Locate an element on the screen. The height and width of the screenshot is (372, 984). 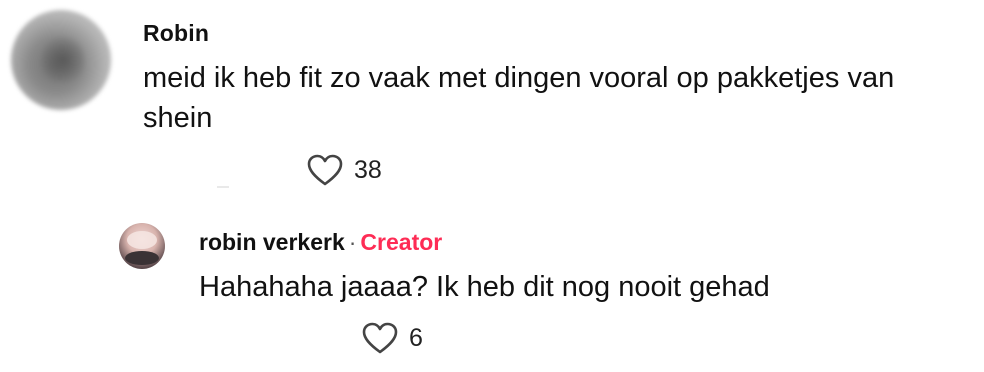
reply-author: robin verkerk is located at coordinates (272, 242).